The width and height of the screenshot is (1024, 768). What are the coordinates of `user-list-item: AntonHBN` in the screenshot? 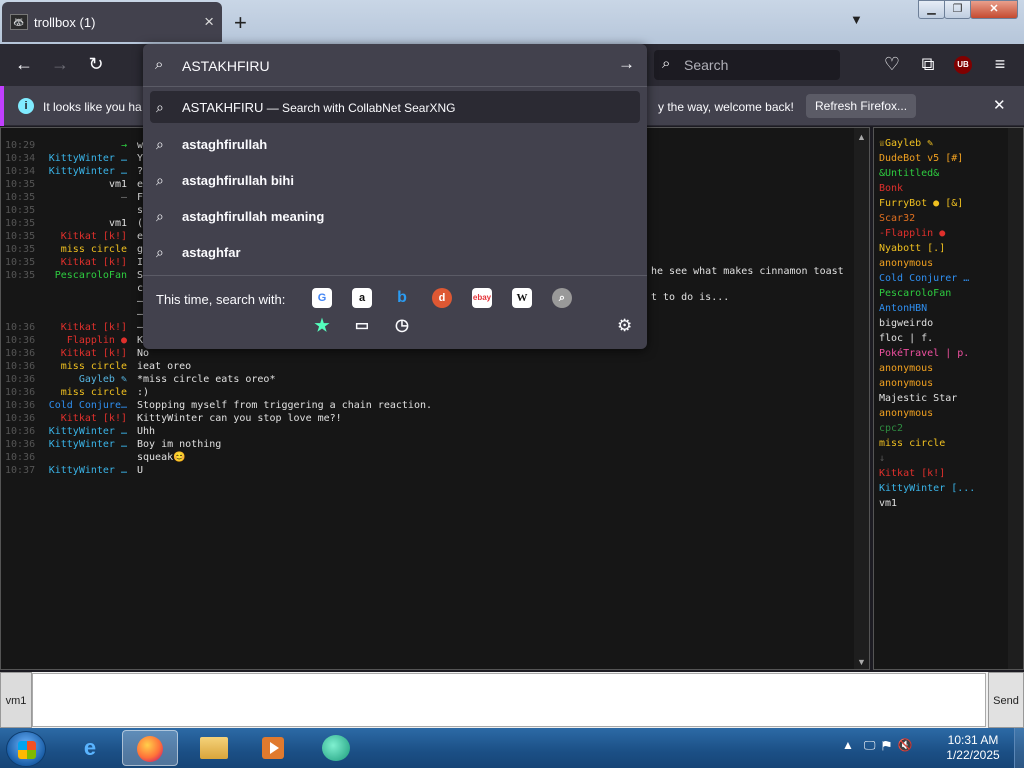 It's located at (903, 308).